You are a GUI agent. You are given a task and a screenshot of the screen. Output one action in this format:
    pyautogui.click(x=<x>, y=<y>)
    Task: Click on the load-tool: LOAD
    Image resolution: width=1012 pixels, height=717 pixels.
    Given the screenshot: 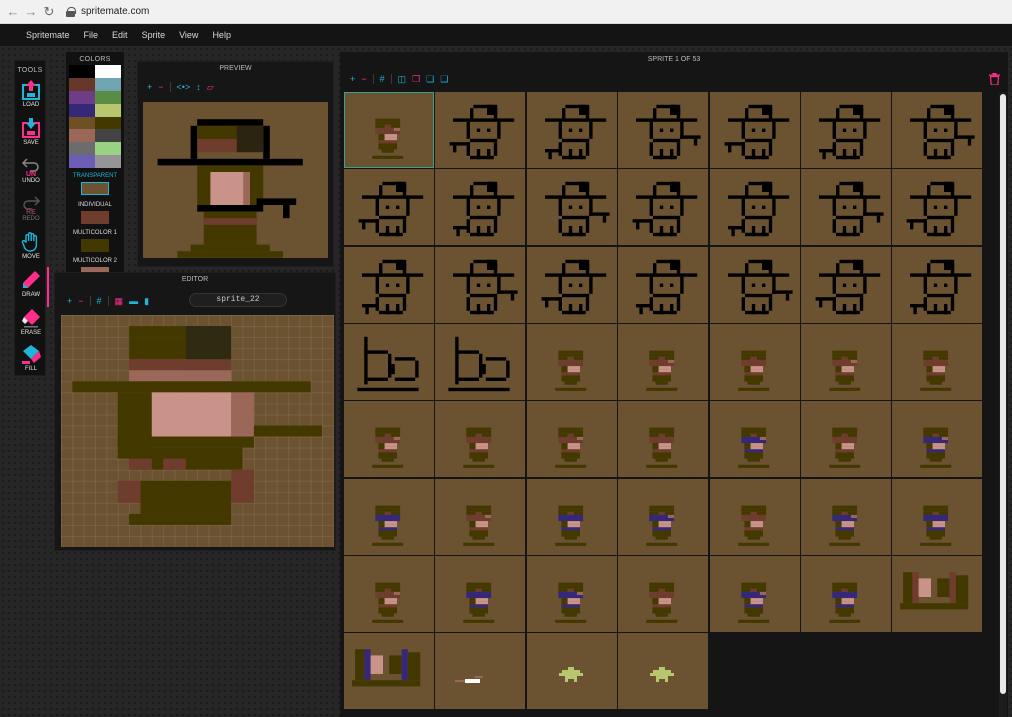 What is the action you would take?
    pyautogui.click(x=31, y=97)
    